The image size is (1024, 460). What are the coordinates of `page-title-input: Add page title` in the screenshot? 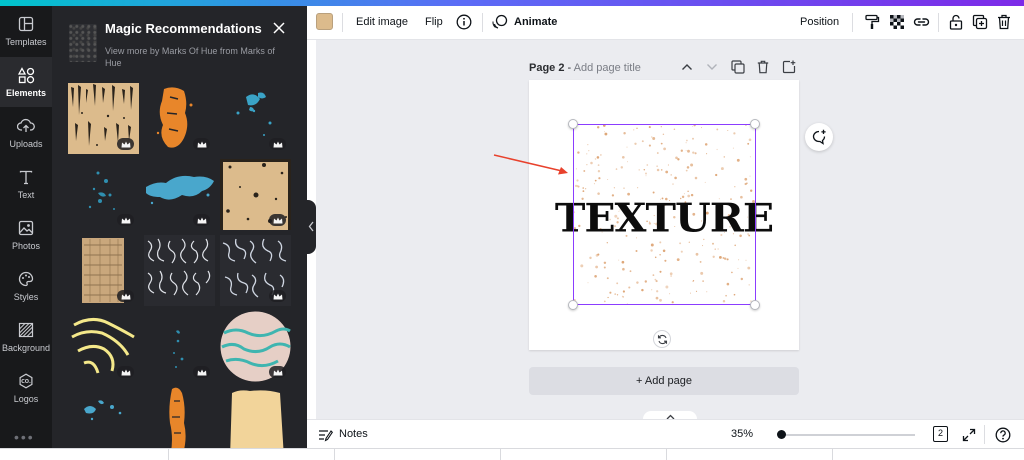 It's located at (607, 68).